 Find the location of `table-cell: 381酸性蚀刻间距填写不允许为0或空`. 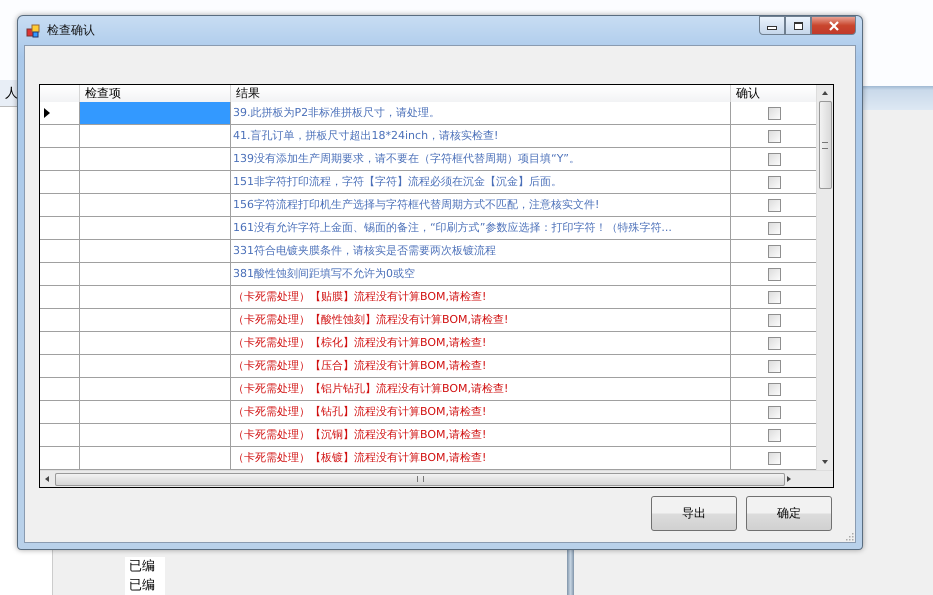

table-cell: 381酸性蚀刻间距填写不允许为0或空 is located at coordinates (481, 274).